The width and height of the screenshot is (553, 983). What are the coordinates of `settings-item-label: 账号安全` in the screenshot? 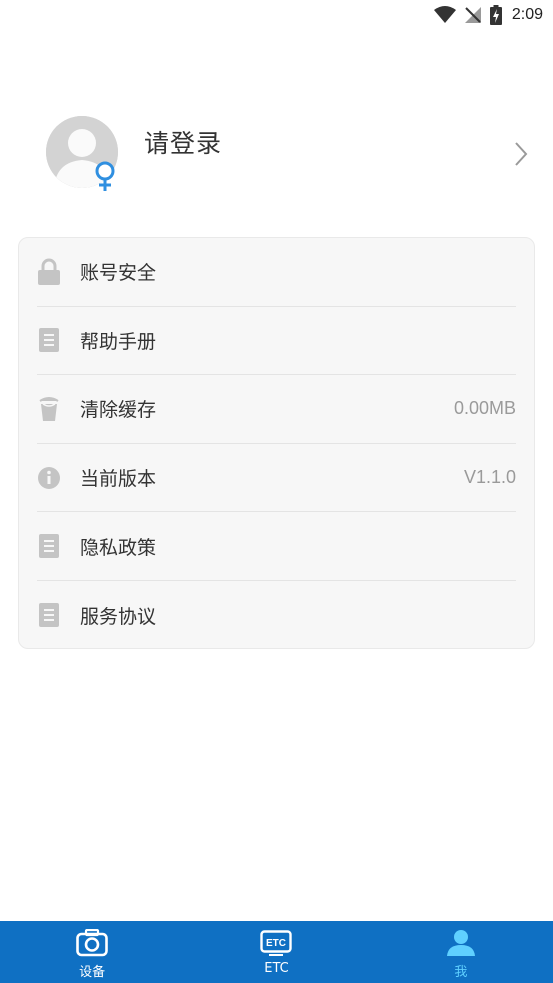 It's located at (118, 273).